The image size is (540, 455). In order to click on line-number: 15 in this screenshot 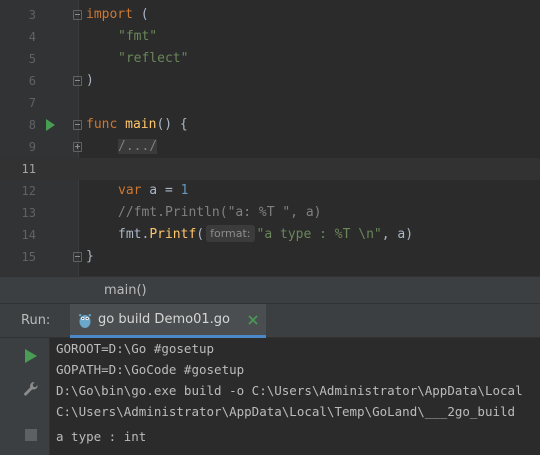, I will do `click(28, 257)`.